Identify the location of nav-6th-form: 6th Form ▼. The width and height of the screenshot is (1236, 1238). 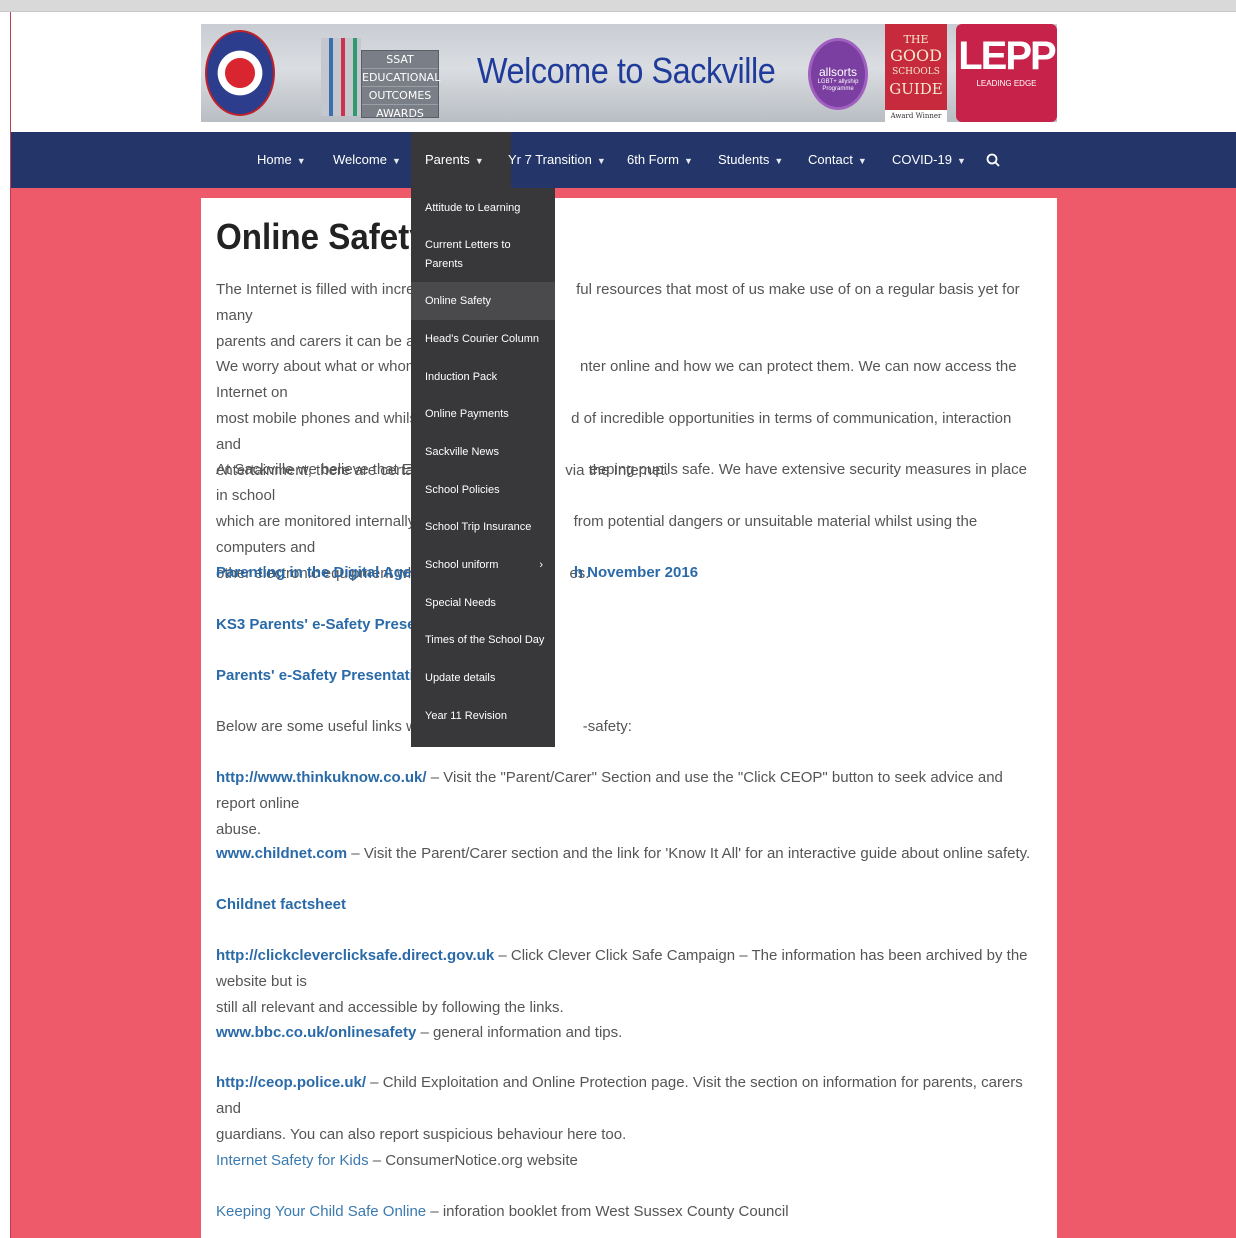
(660, 160).